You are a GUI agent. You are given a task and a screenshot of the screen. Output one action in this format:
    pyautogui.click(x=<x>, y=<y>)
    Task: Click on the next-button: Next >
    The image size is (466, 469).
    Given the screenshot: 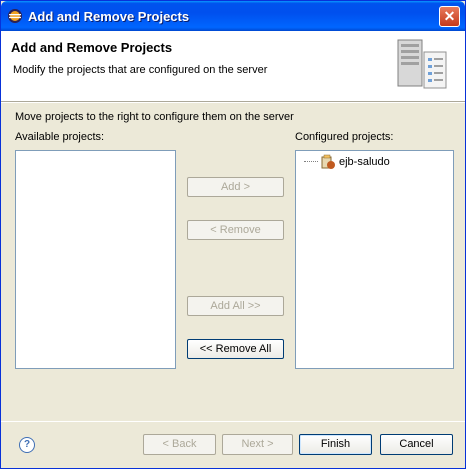 What is the action you would take?
    pyautogui.click(x=257, y=444)
    